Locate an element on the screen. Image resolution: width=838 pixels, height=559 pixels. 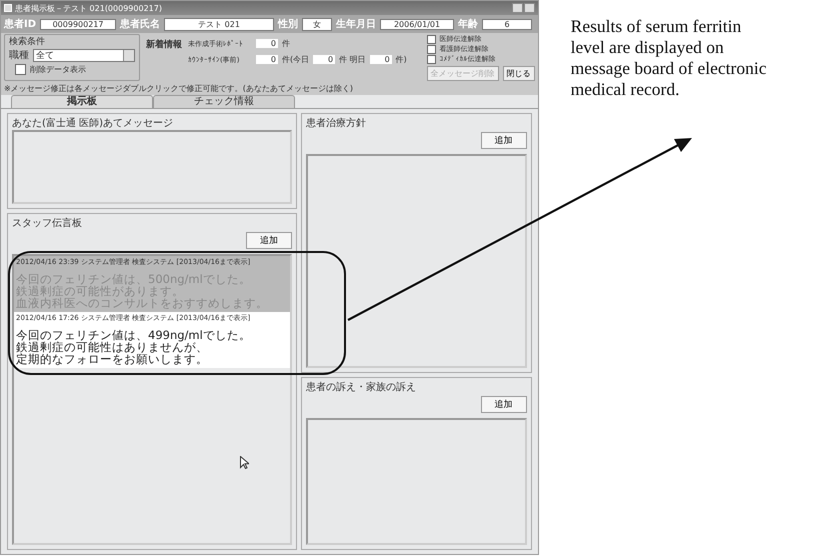
panel-title: 患者の訴え・家族の訴え is located at coordinates (361, 387).